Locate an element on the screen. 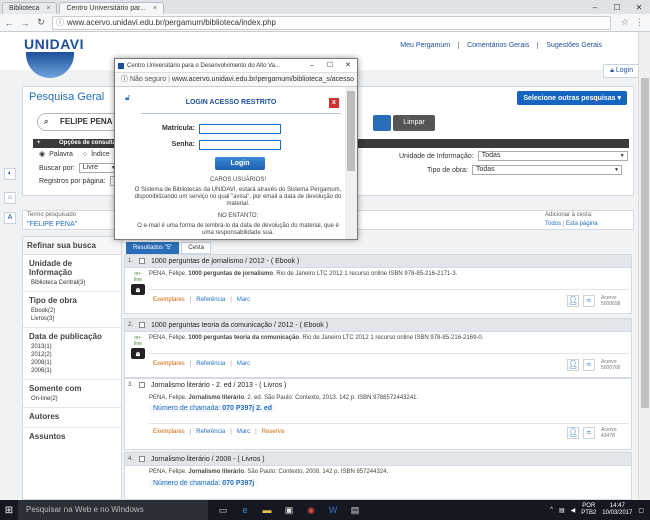 The height and width of the screenshot is (520, 650). refine-item: Ebook(2) is located at coordinates (72, 311).